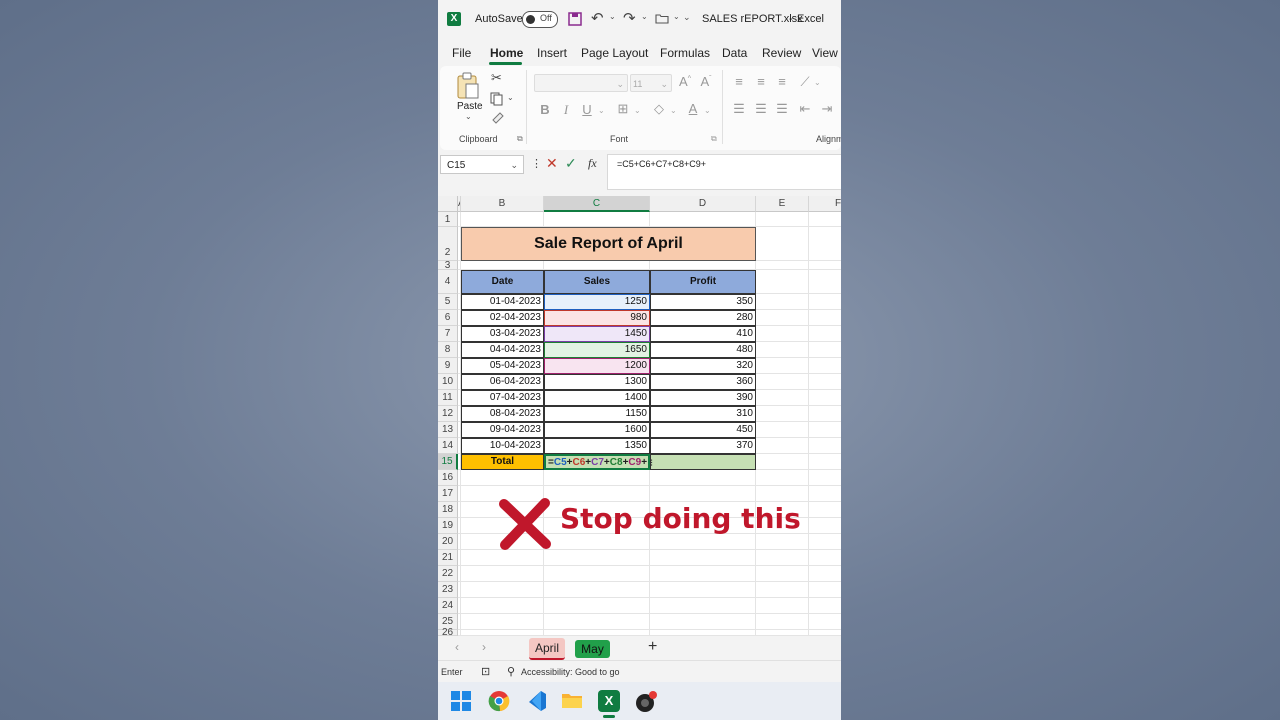 The width and height of the screenshot is (1280, 720). I want to click on row-header-16: 16, so click(448, 478).